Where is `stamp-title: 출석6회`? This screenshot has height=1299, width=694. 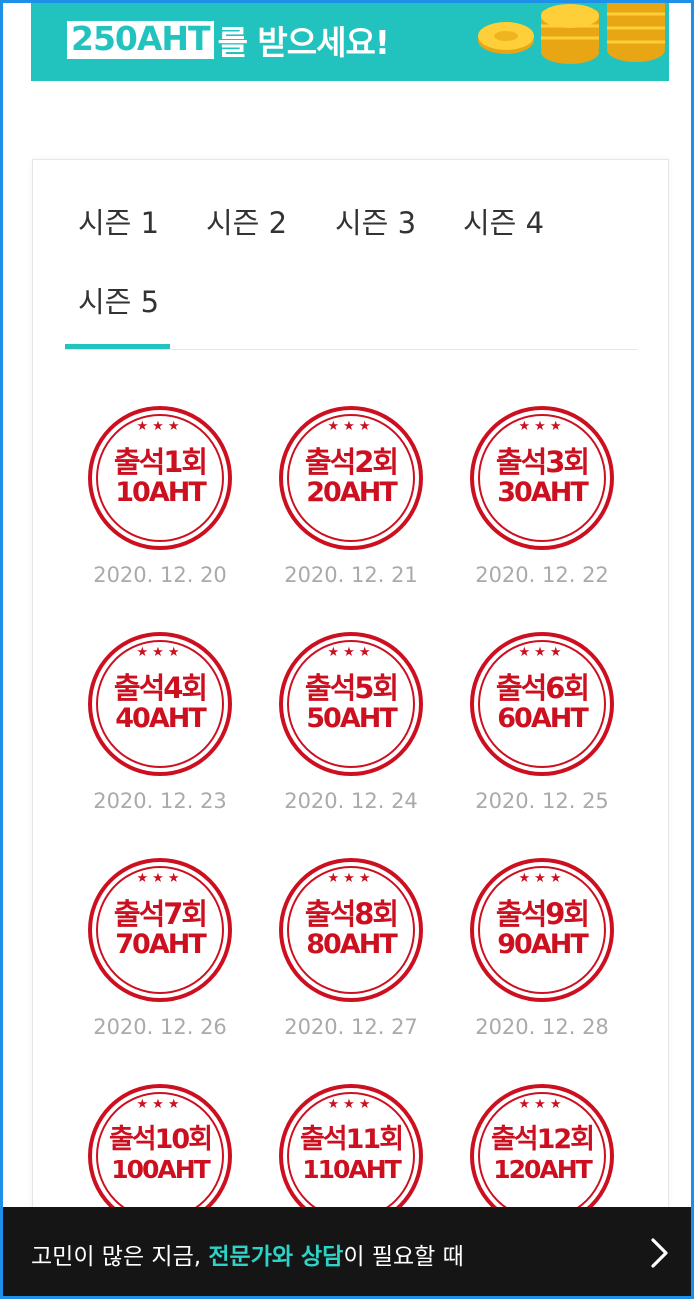
stamp-title: 출석6회 is located at coordinates (542, 688).